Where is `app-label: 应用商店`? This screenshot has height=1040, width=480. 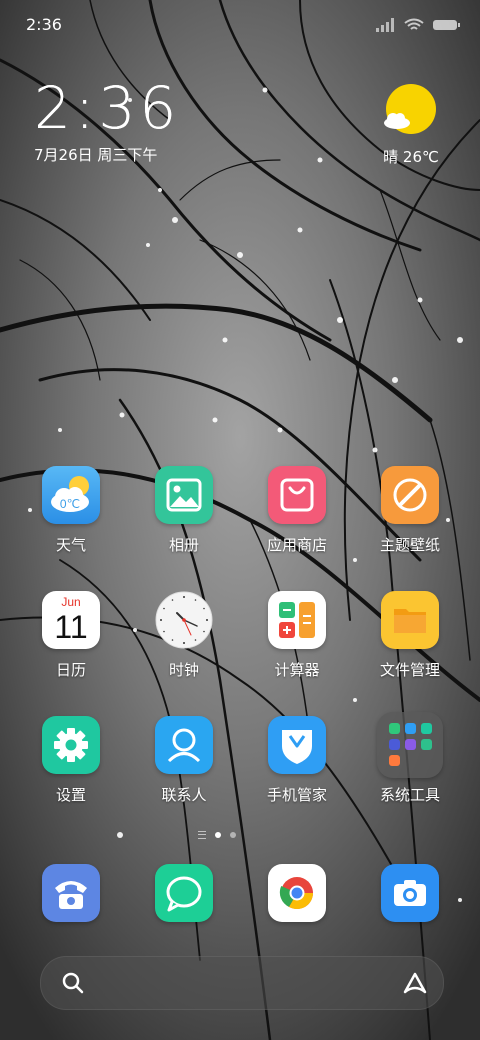 app-label: 应用商店 is located at coordinates (296, 545).